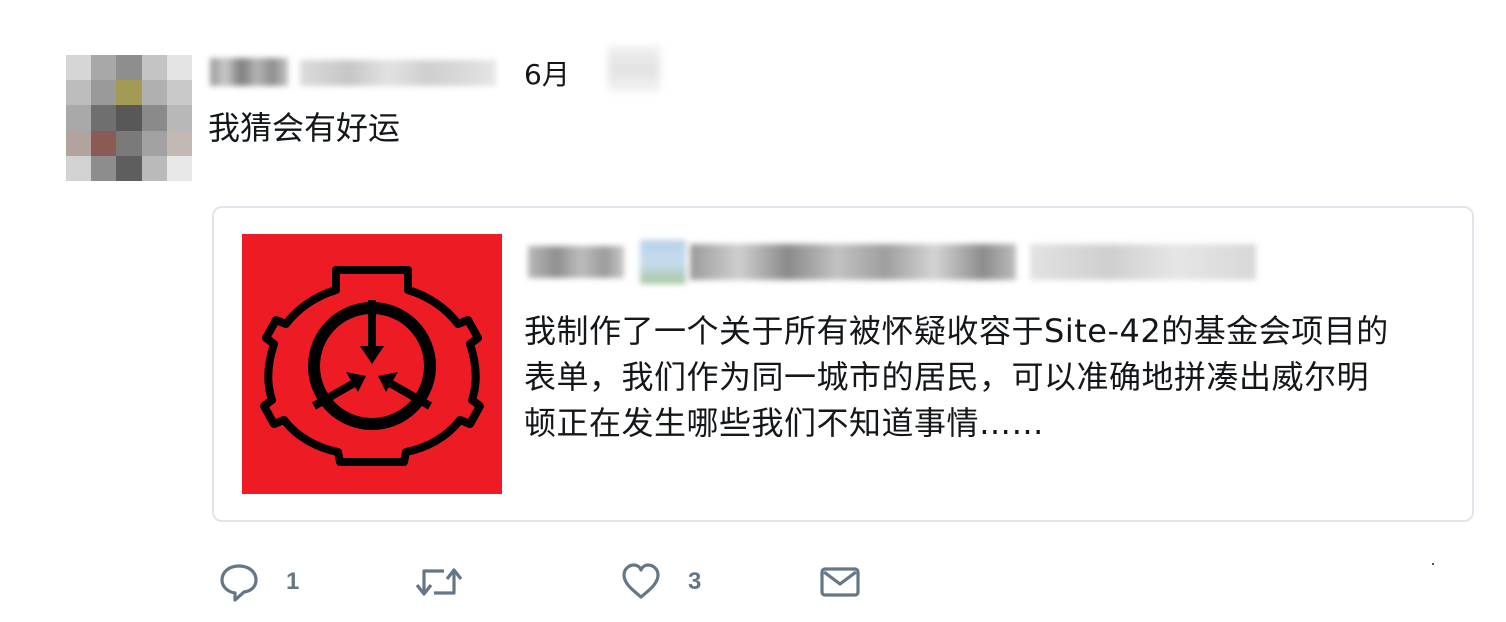 The width and height of the screenshot is (1506, 622). I want to click on reply-button: 1, so click(258, 582).